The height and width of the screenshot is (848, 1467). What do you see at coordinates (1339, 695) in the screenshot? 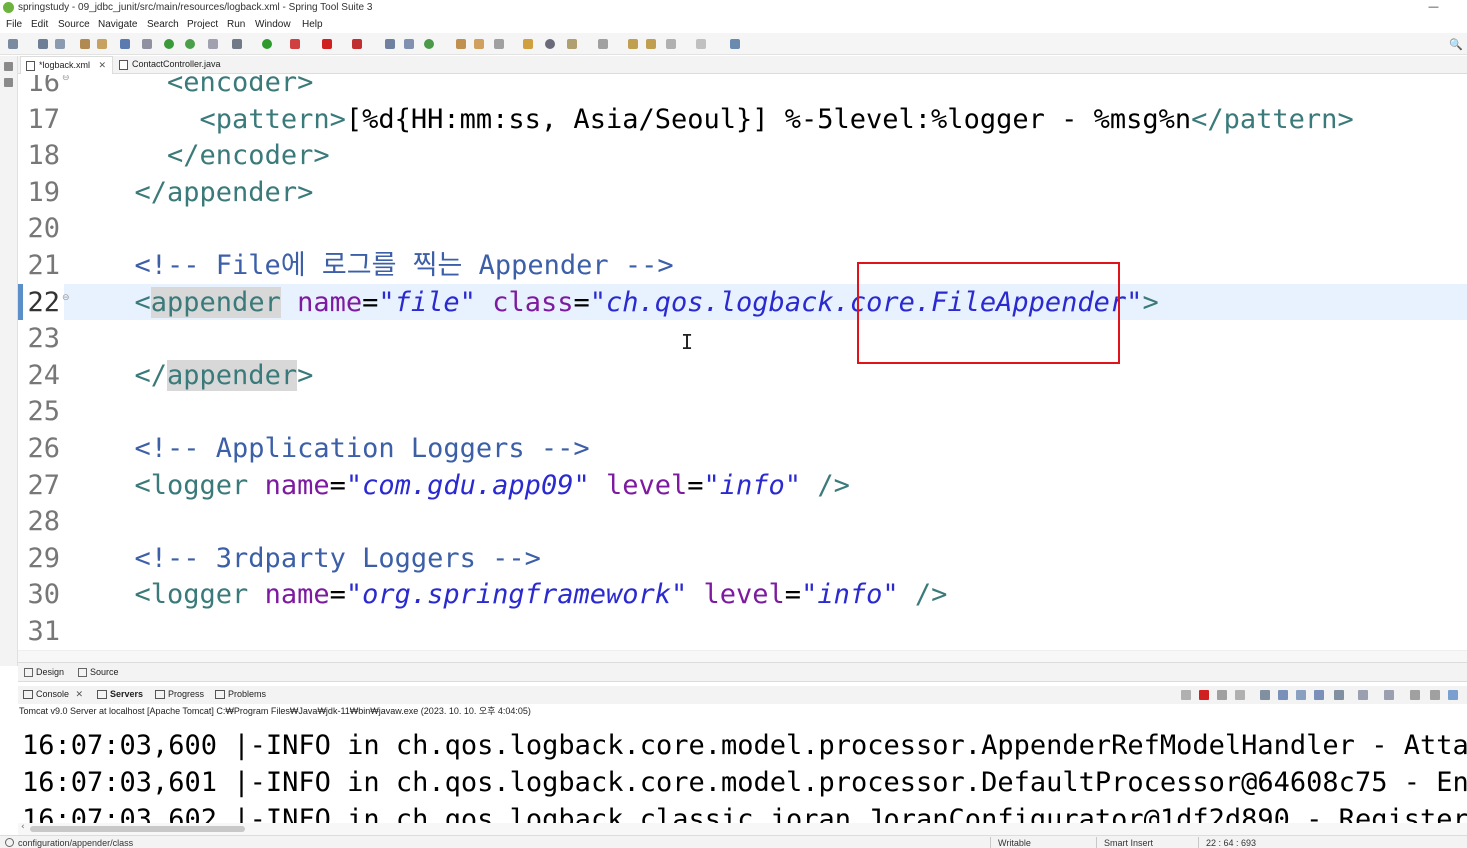
I see `pin-console-icon` at bounding box center [1339, 695].